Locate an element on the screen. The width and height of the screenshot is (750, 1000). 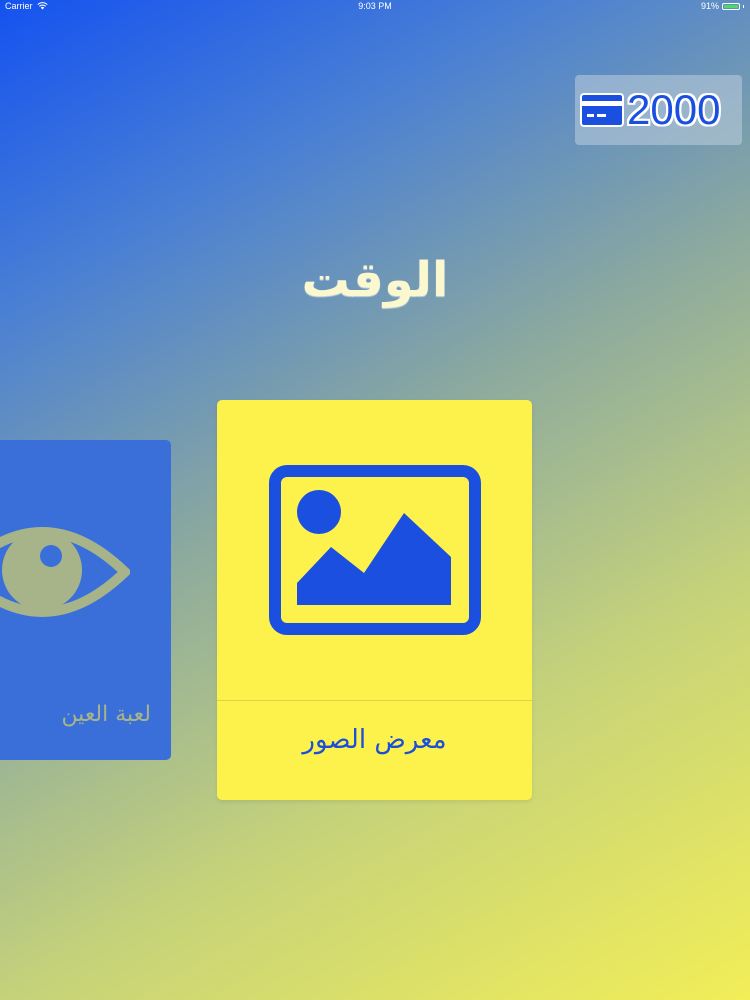
credits-value: 2000 is located at coordinates (674, 109).